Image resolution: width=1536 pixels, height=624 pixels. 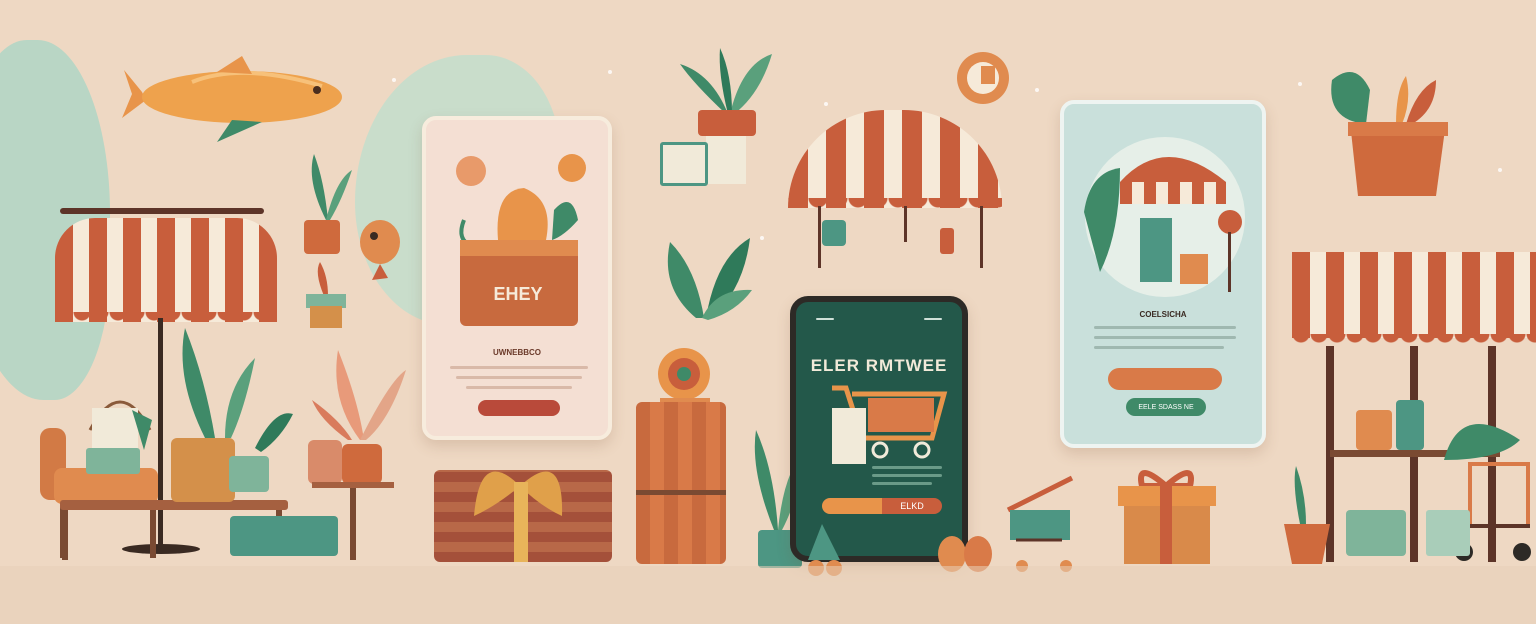 I want to click on fish-illustration, so click(x=232, y=99).